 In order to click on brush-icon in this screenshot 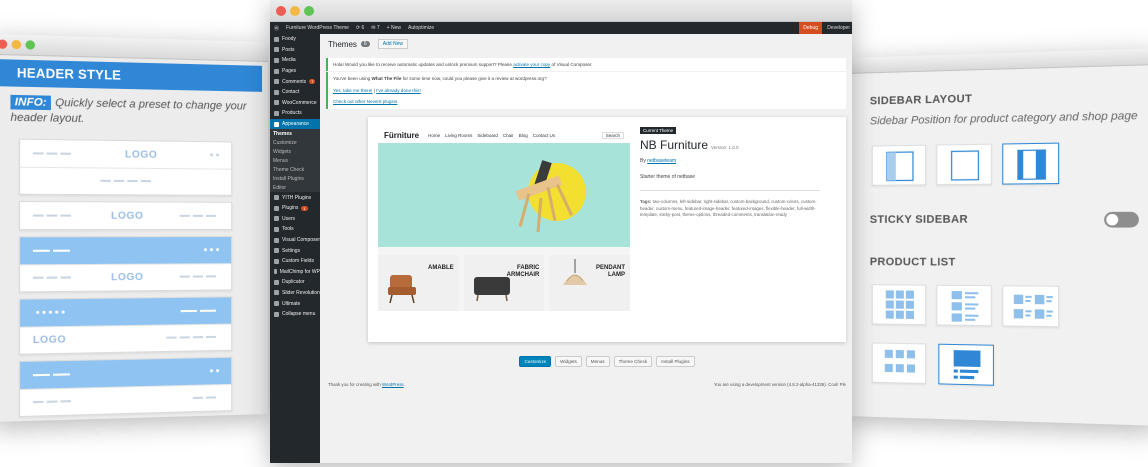, I will do `click(276, 124)`.